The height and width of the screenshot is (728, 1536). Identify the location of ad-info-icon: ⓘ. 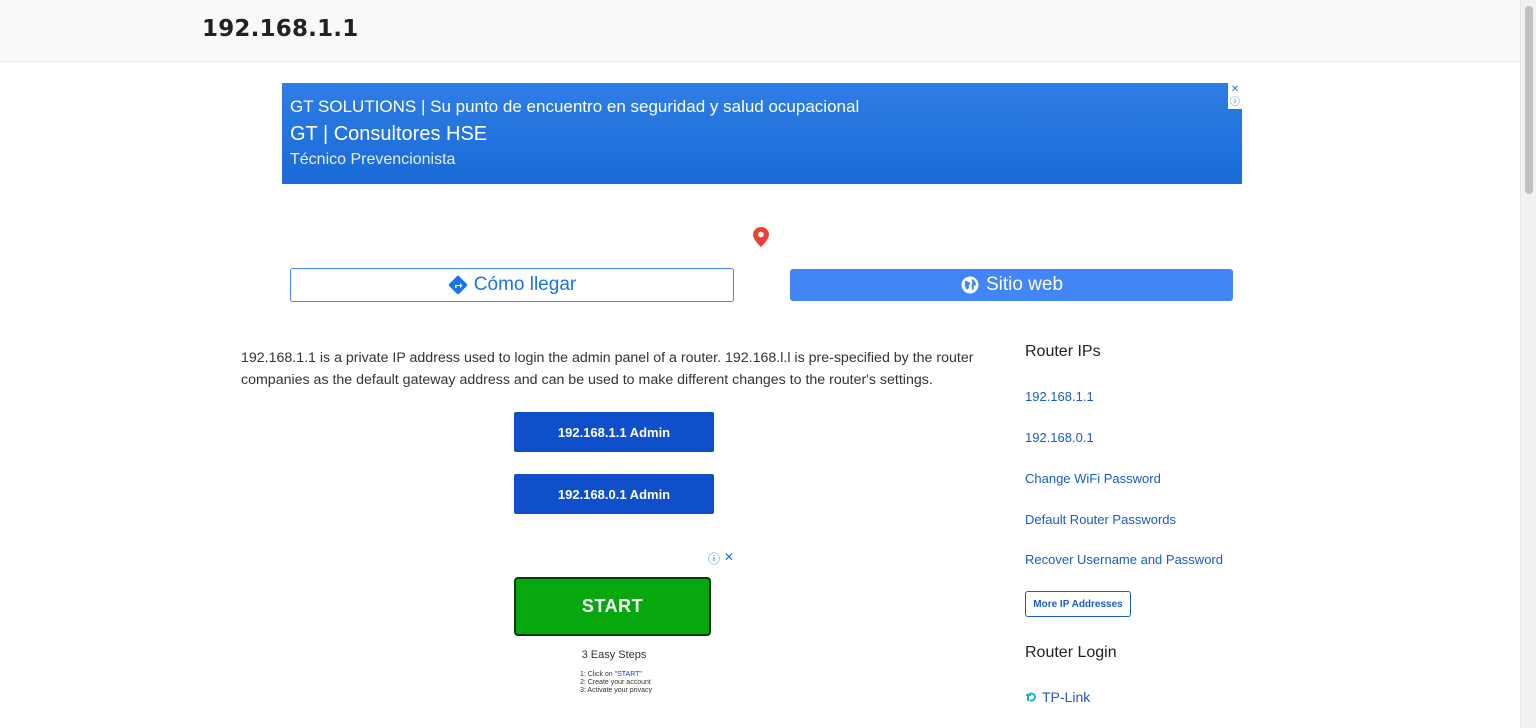
(714, 558).